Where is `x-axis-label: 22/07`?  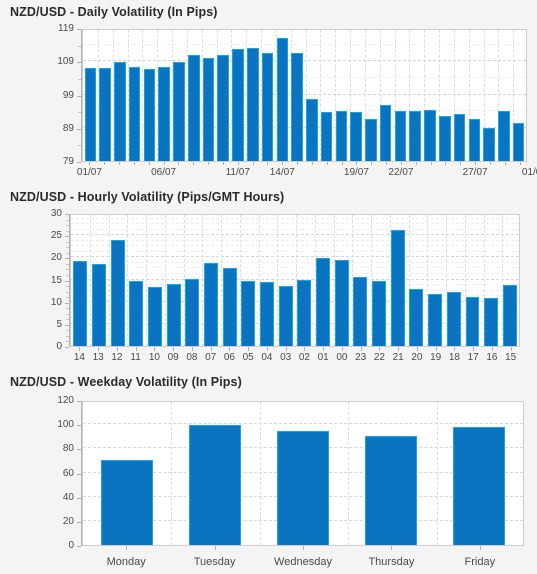
x-axis-label: 22/07 is located at coordinates (401, 172).